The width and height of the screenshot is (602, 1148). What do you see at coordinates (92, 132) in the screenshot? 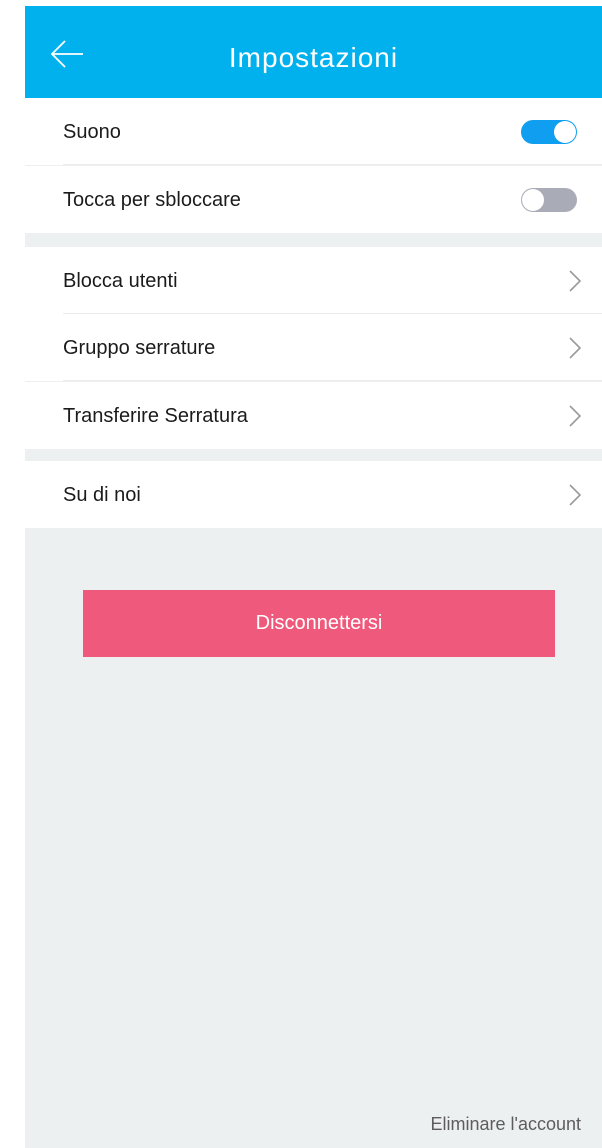
I see `row-label: Suono` at bounding box center [92, 132].